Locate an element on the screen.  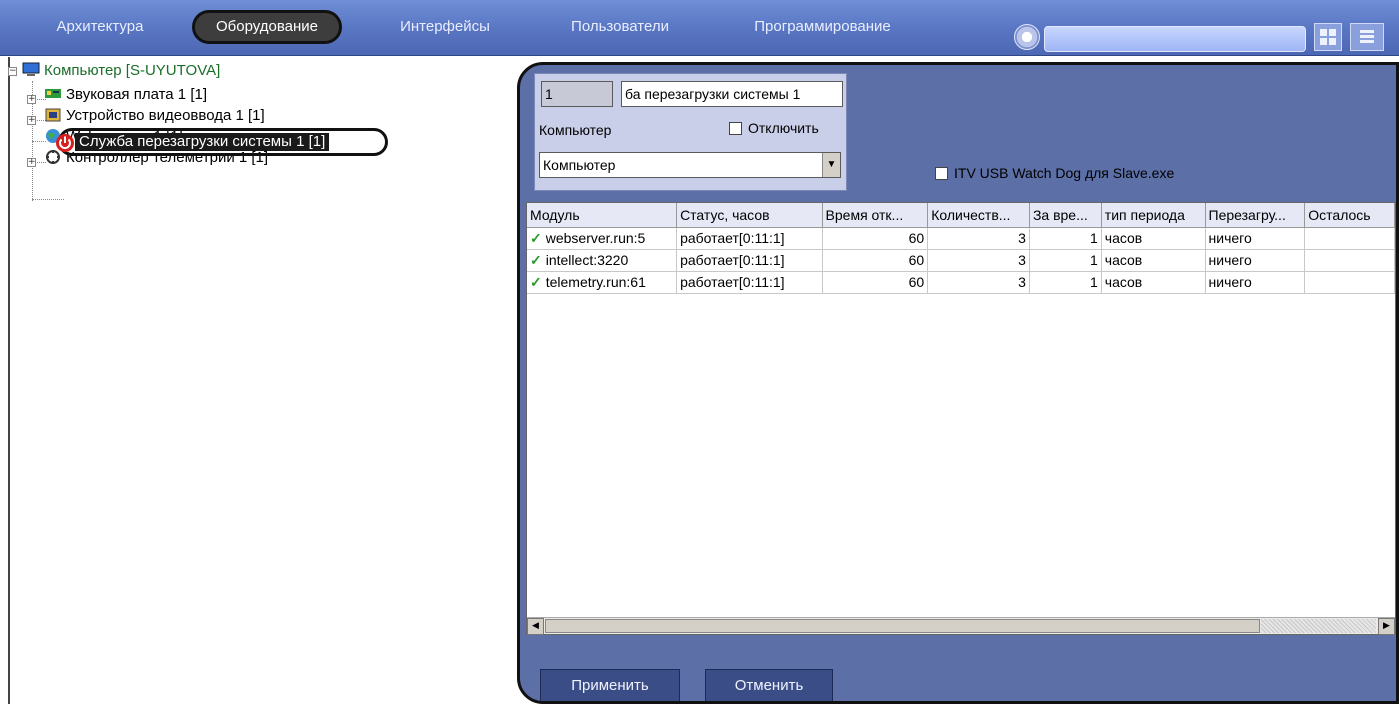
tab-interfaces: Интерфейсы is located at coordinates (445, 27).